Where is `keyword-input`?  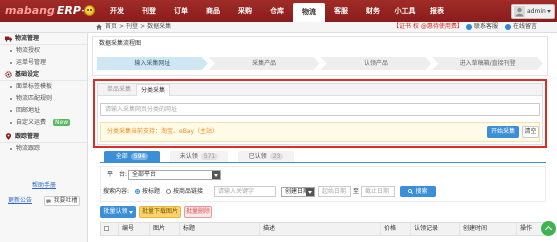
keyword-input is located at coordinates (245, 191).